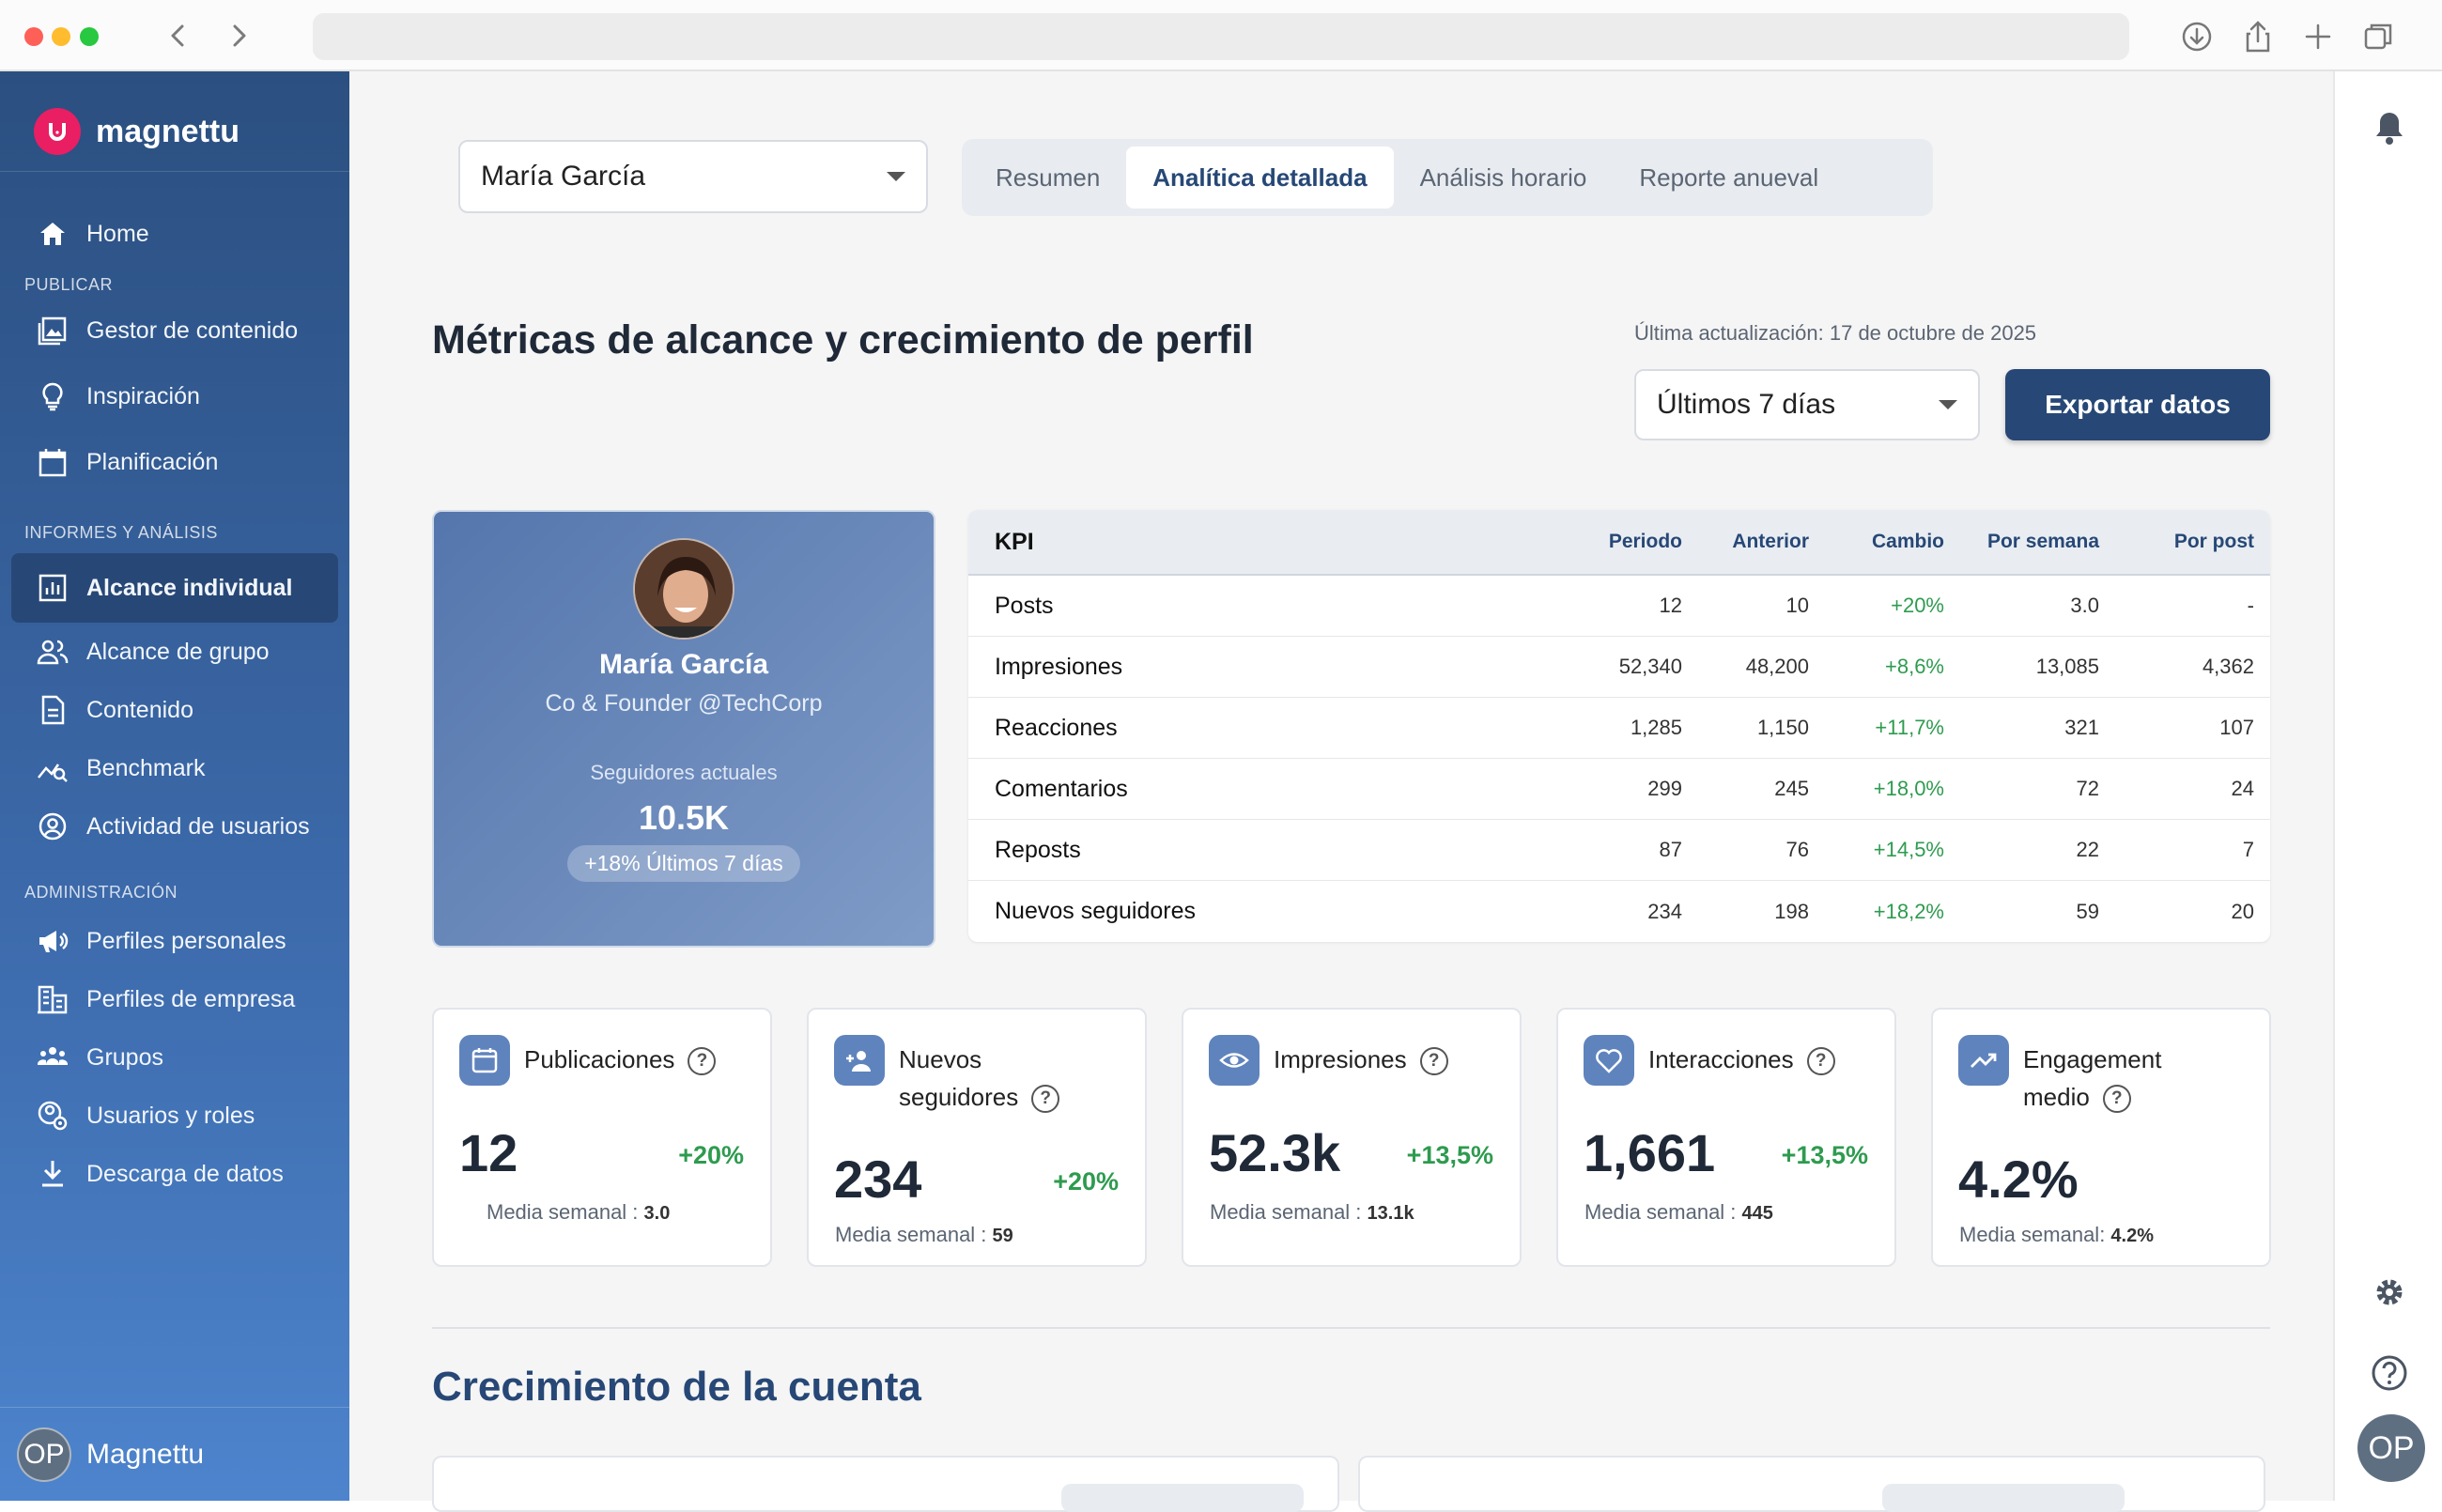 This screenshot has width=2442, height=1512. Describe the element at coordinates (1047, 178) in the screenshot. I see `tab-resumen: Resumen` at that location.